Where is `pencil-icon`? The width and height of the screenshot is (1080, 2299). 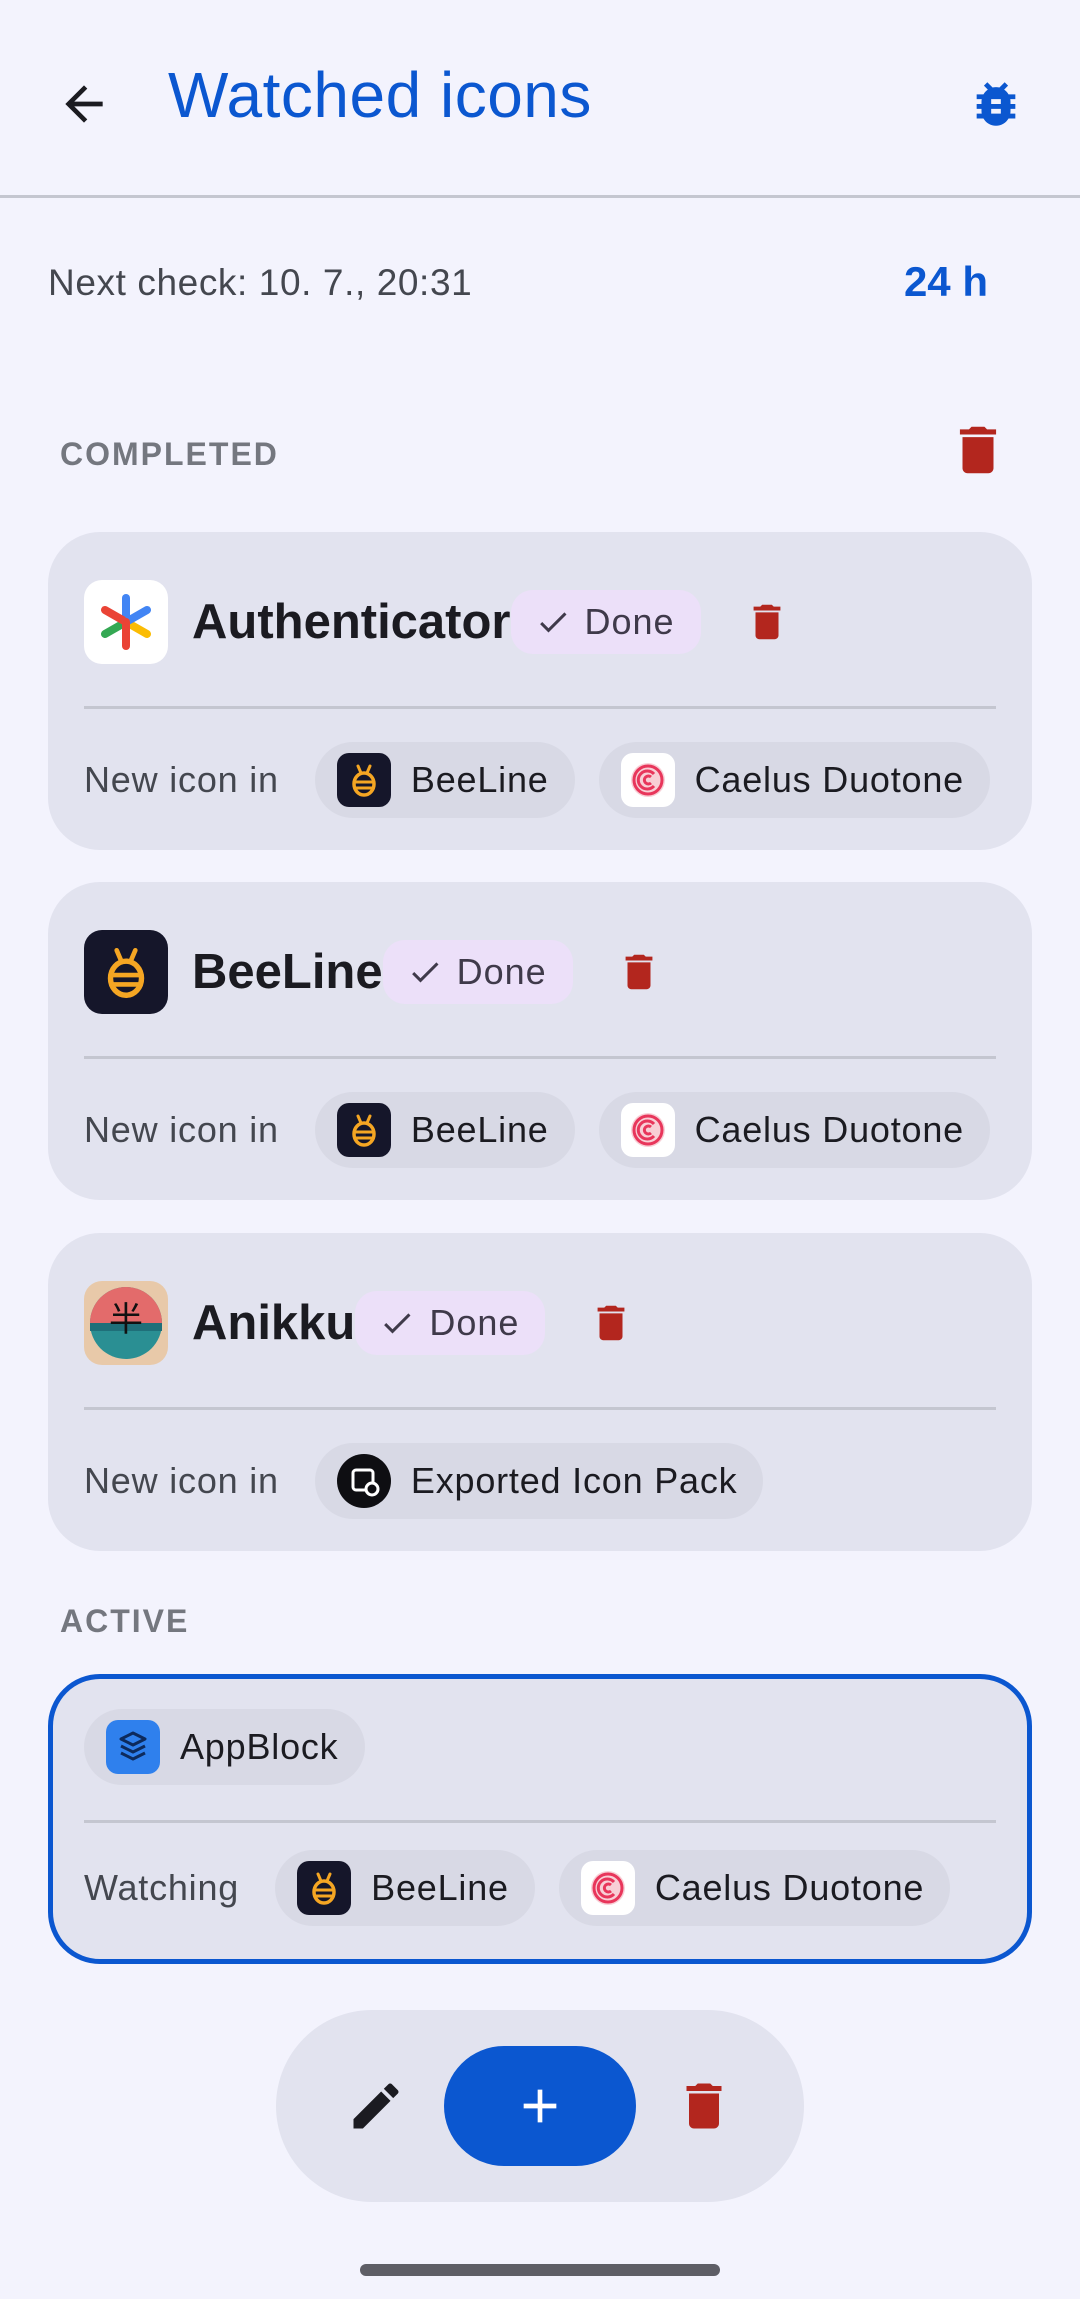
pencil-icon is located at coordinates (376, 2106).